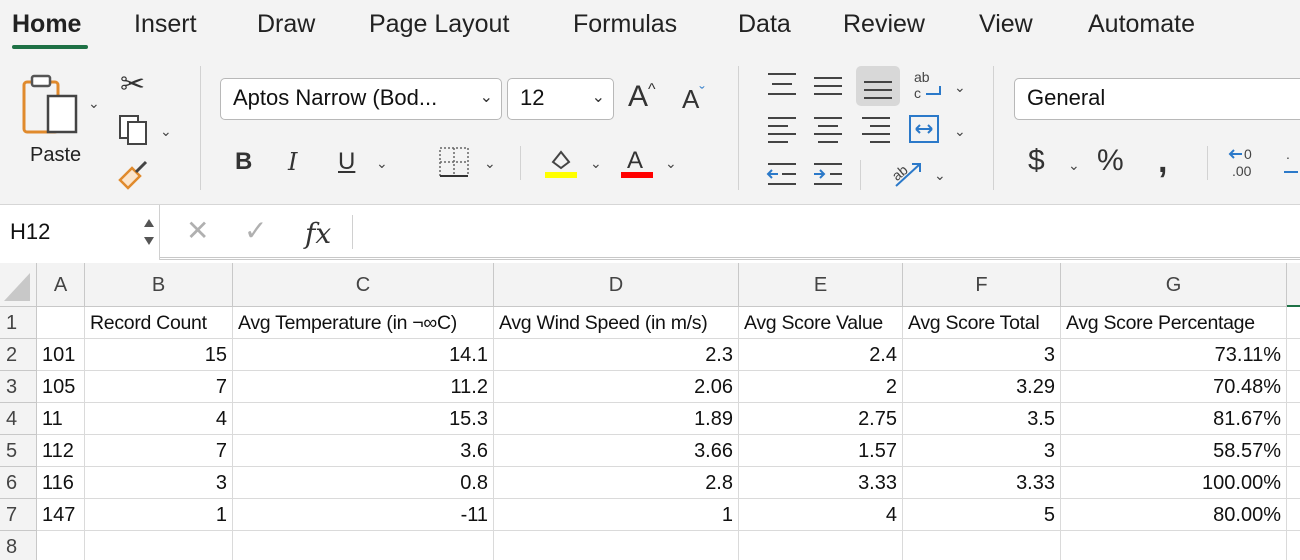 The image size is (1300, 560). I want to click on fill-color-button, so click(561, 164).